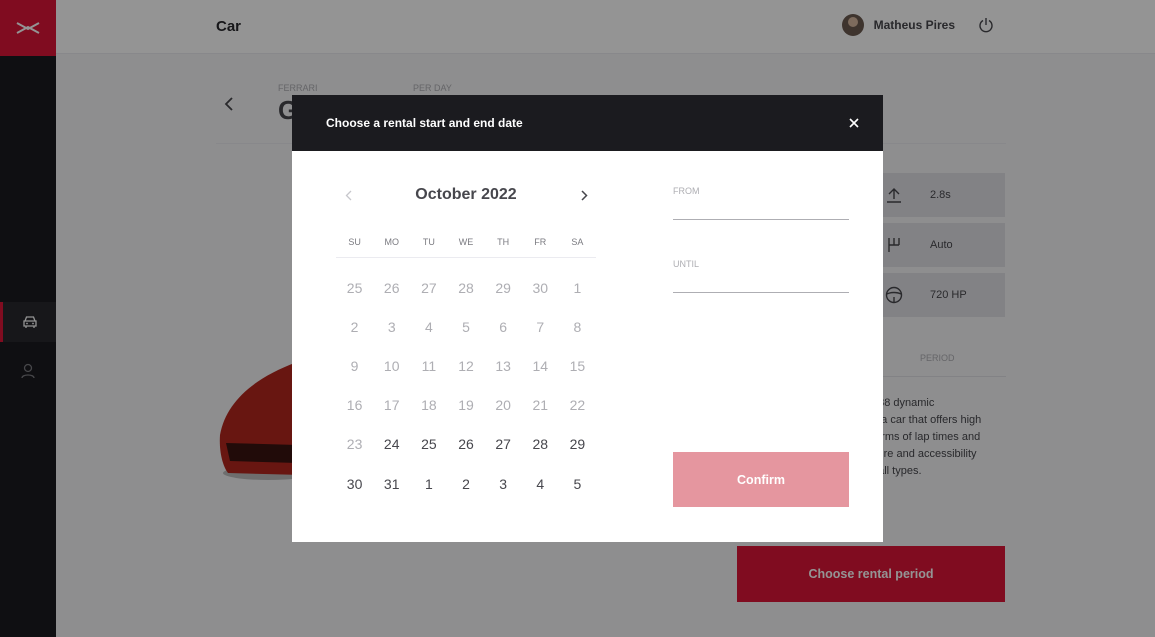  Describe the element at coordinates (391, 326) in the screenshot. I see `calendar-day-disabled: 3` at that location.